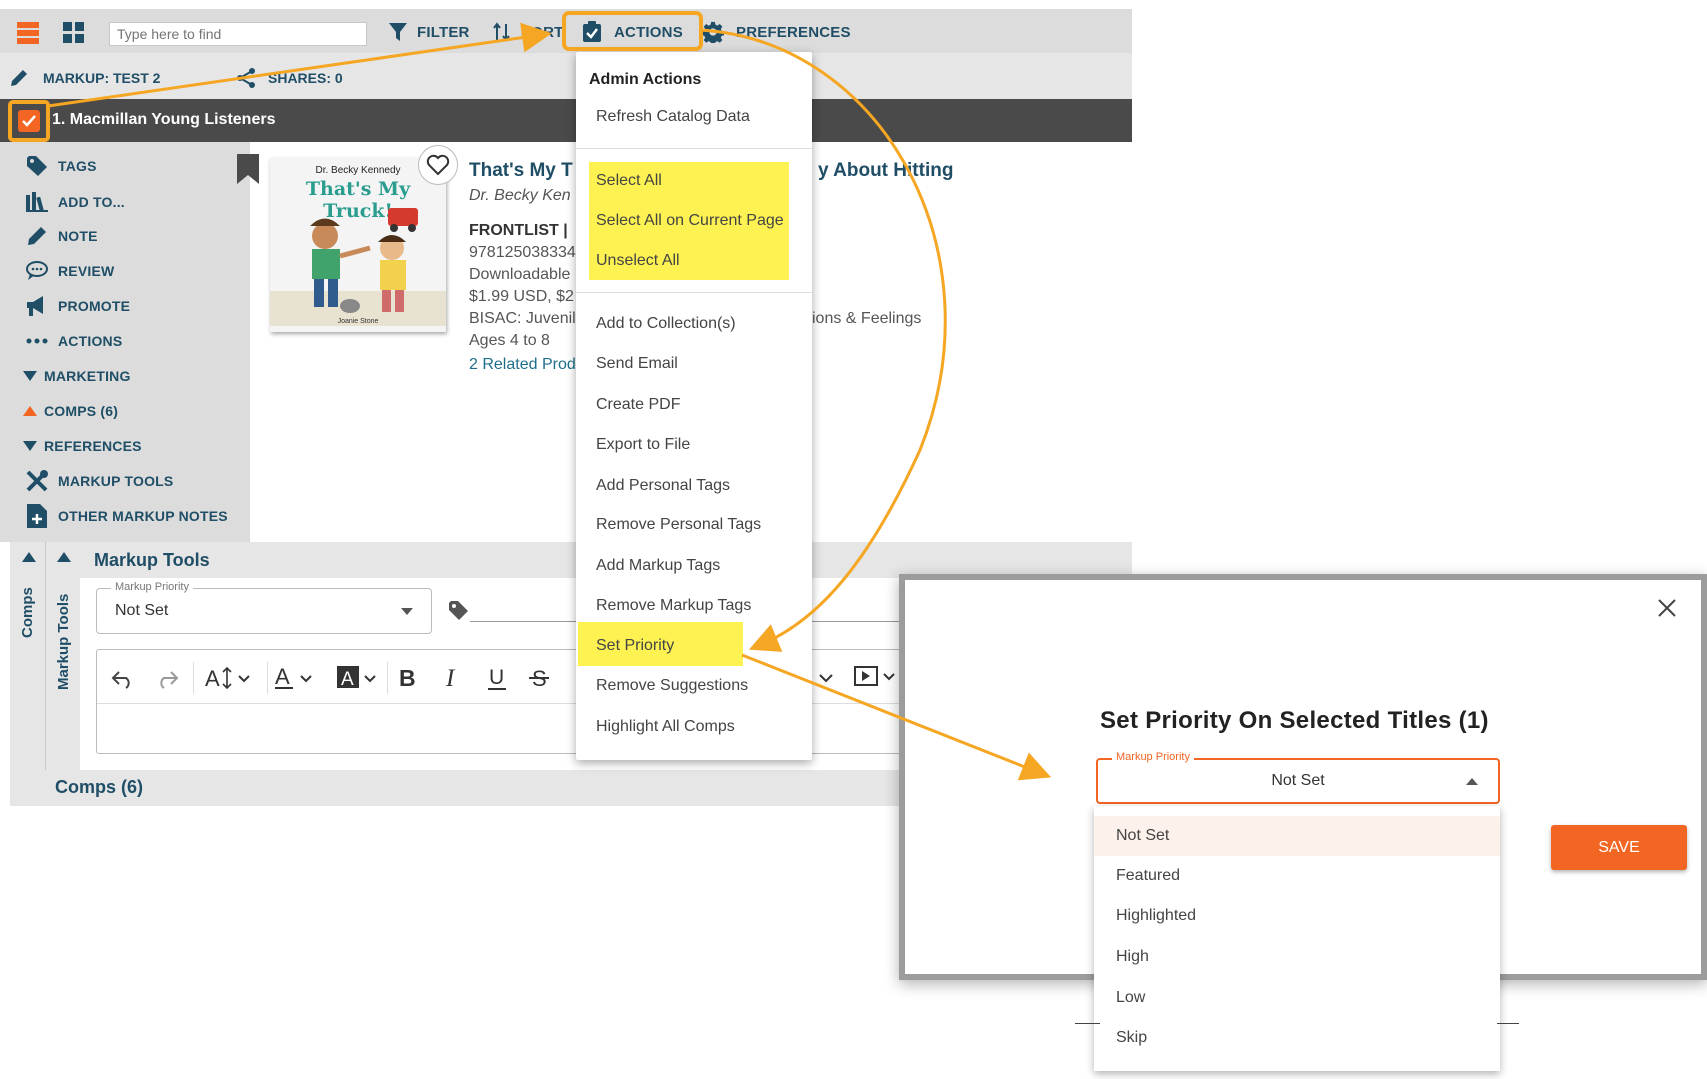  I want to click on preferences-button: PREFERENCES, so click(776, 32).